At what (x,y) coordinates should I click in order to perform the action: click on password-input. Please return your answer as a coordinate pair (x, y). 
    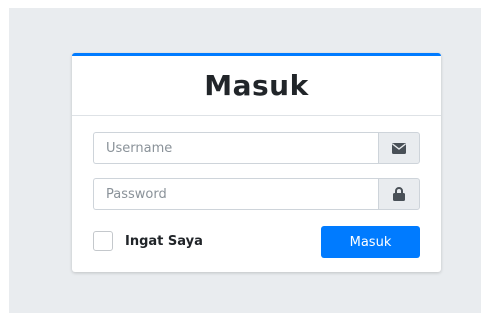
    Looking at the image, I should click on (235, 194).